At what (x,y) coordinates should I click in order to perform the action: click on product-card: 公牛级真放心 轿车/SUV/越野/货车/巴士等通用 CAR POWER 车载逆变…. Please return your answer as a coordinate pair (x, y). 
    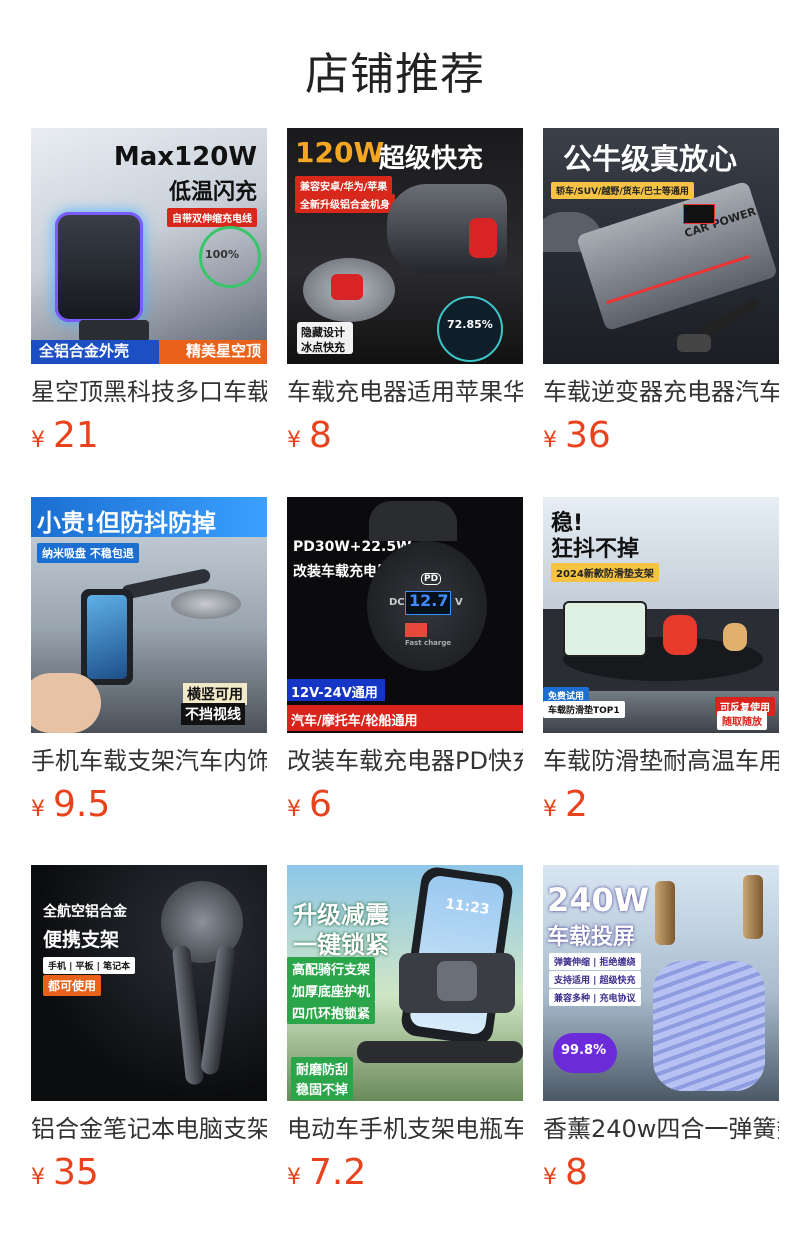
    Looking at the image, I should click on (661, 294).